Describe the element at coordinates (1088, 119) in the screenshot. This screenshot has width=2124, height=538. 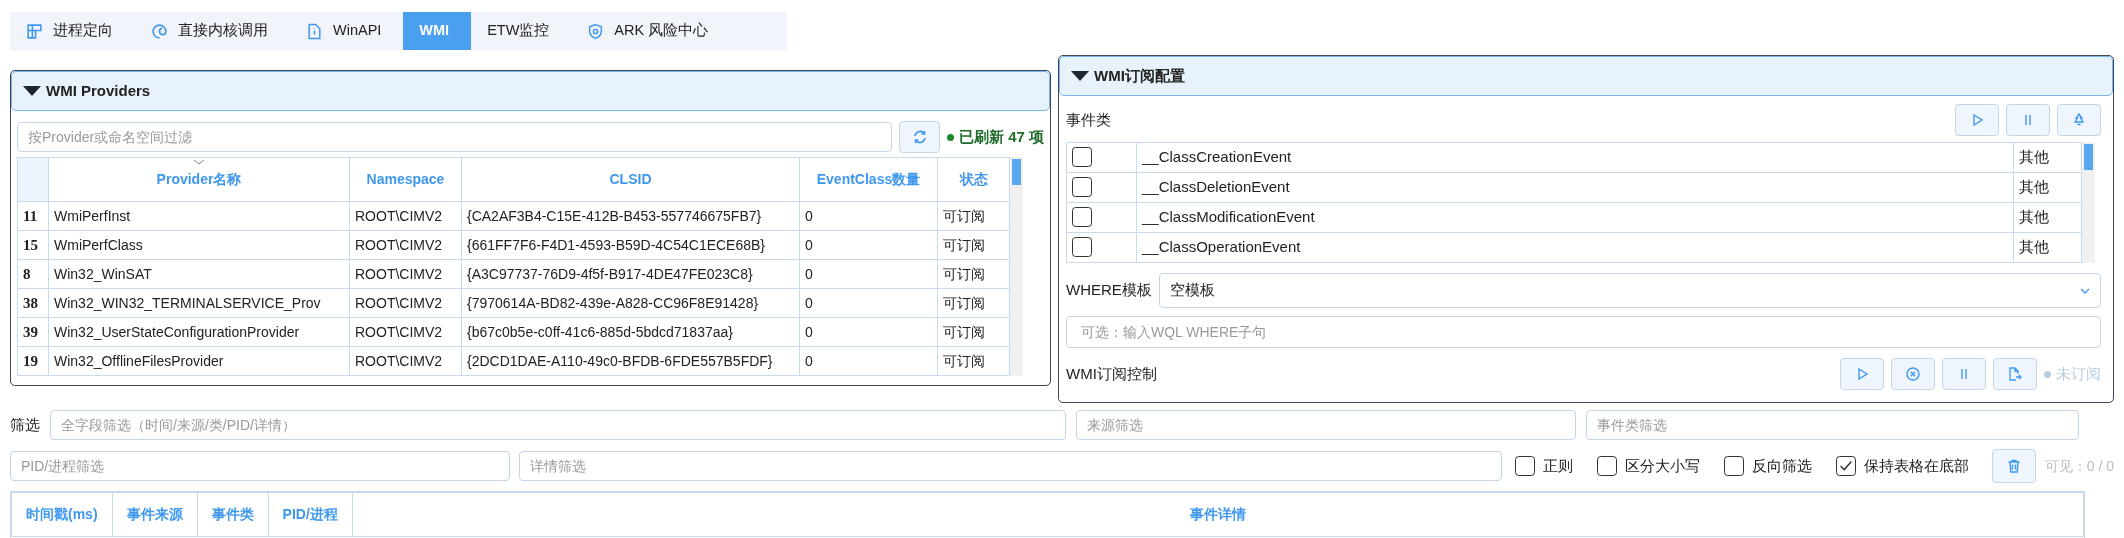
I see `event-class-label: 事件类` at that location.